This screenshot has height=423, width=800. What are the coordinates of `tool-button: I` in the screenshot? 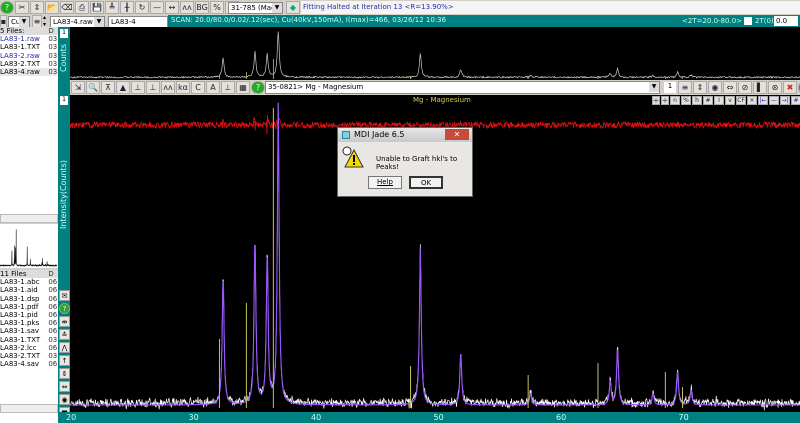 It's located at (719, 100).